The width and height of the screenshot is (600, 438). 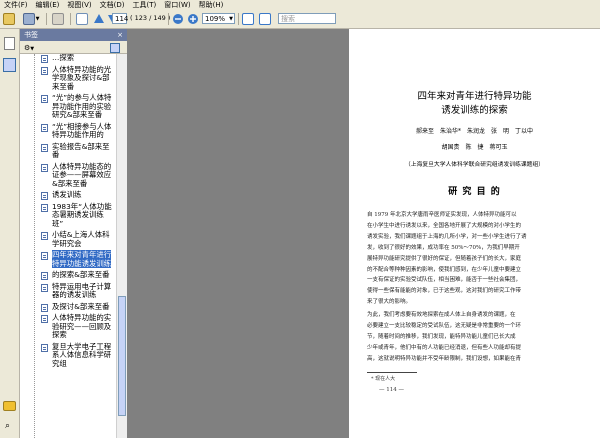 I want to click on paragraph-line: 来了很大的影响。, so click(x=389, y=302).